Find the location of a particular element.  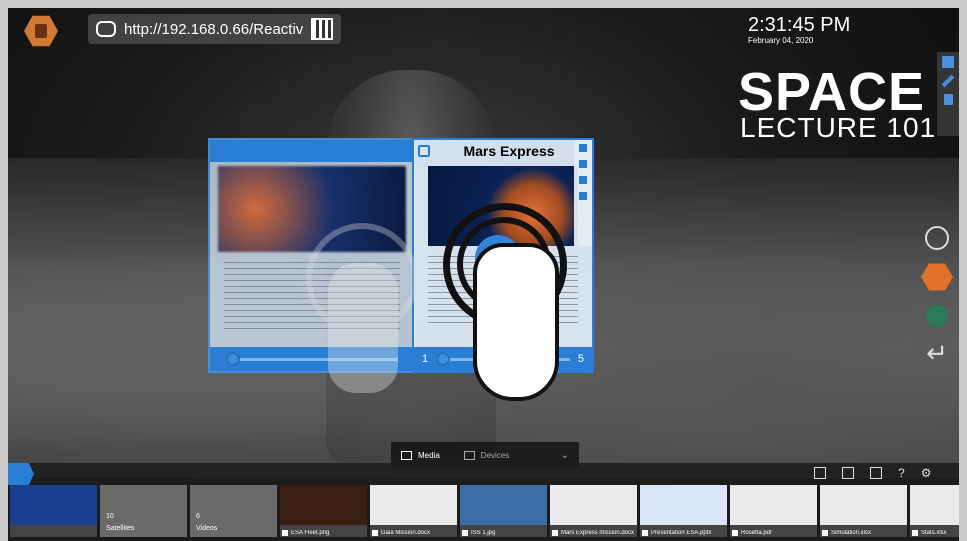

tab-media-label: Media is located at coordinates (429, 455).